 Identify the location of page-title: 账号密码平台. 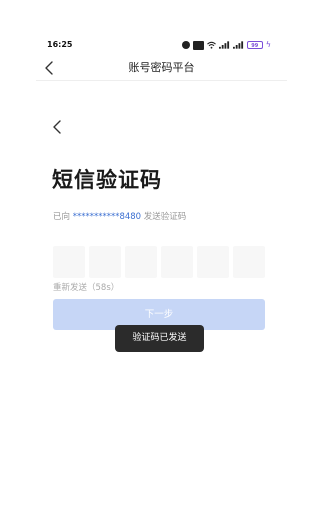
(161, 67).